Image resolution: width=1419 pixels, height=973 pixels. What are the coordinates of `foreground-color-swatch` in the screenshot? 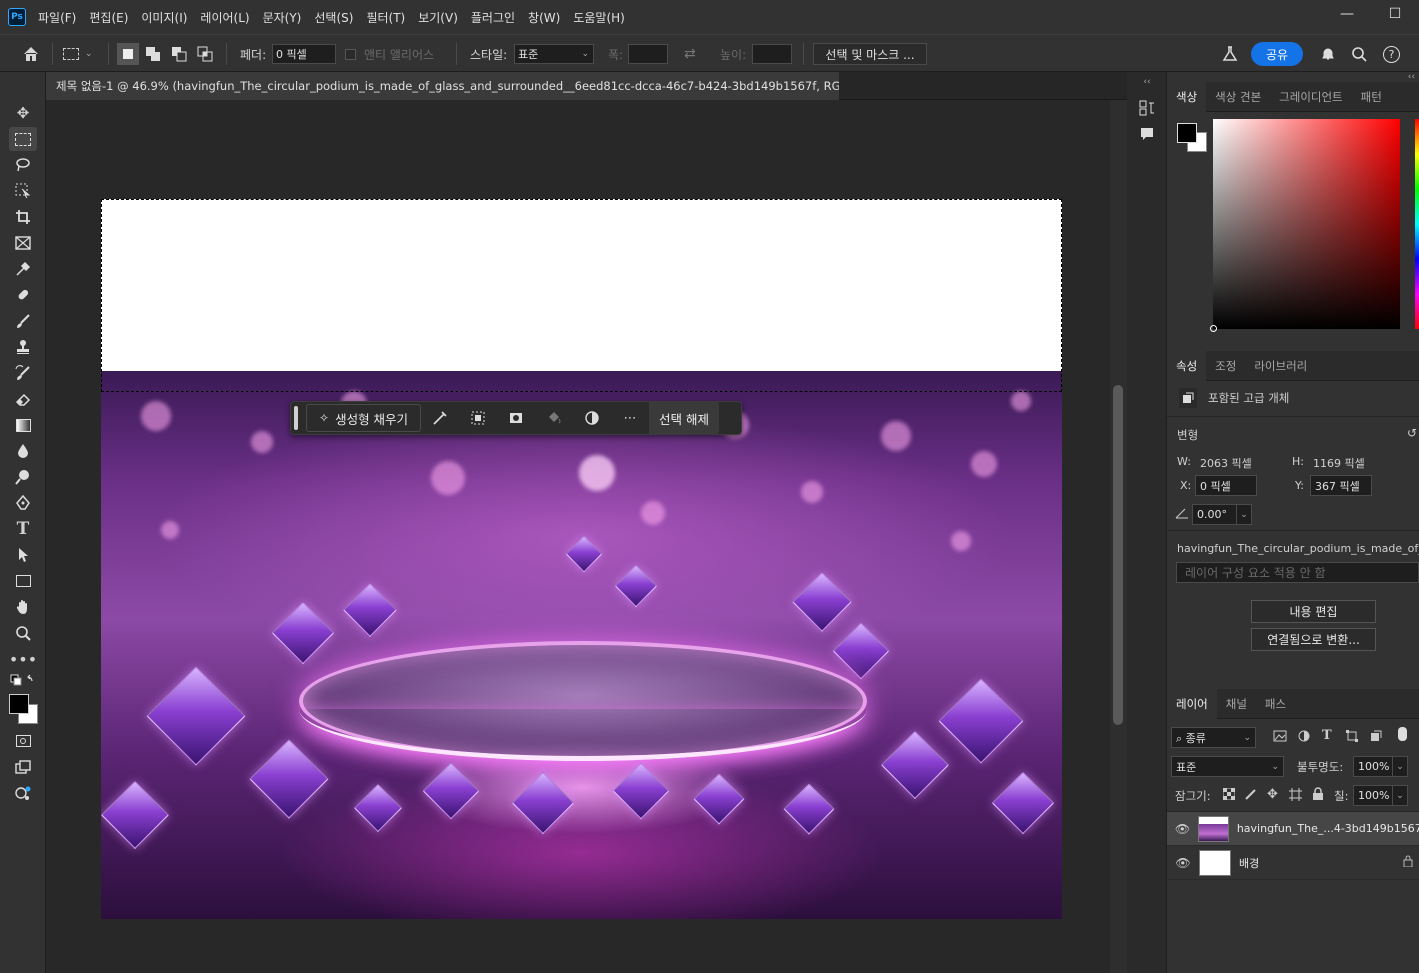 It's located at (19, 704).